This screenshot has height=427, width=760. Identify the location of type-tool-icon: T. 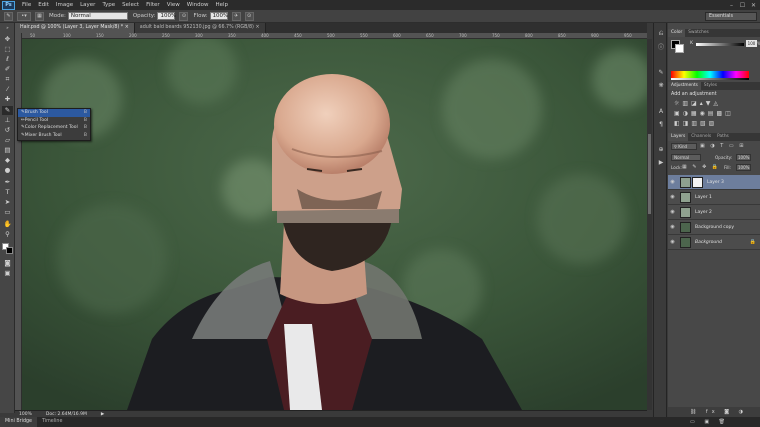
(7, 192).